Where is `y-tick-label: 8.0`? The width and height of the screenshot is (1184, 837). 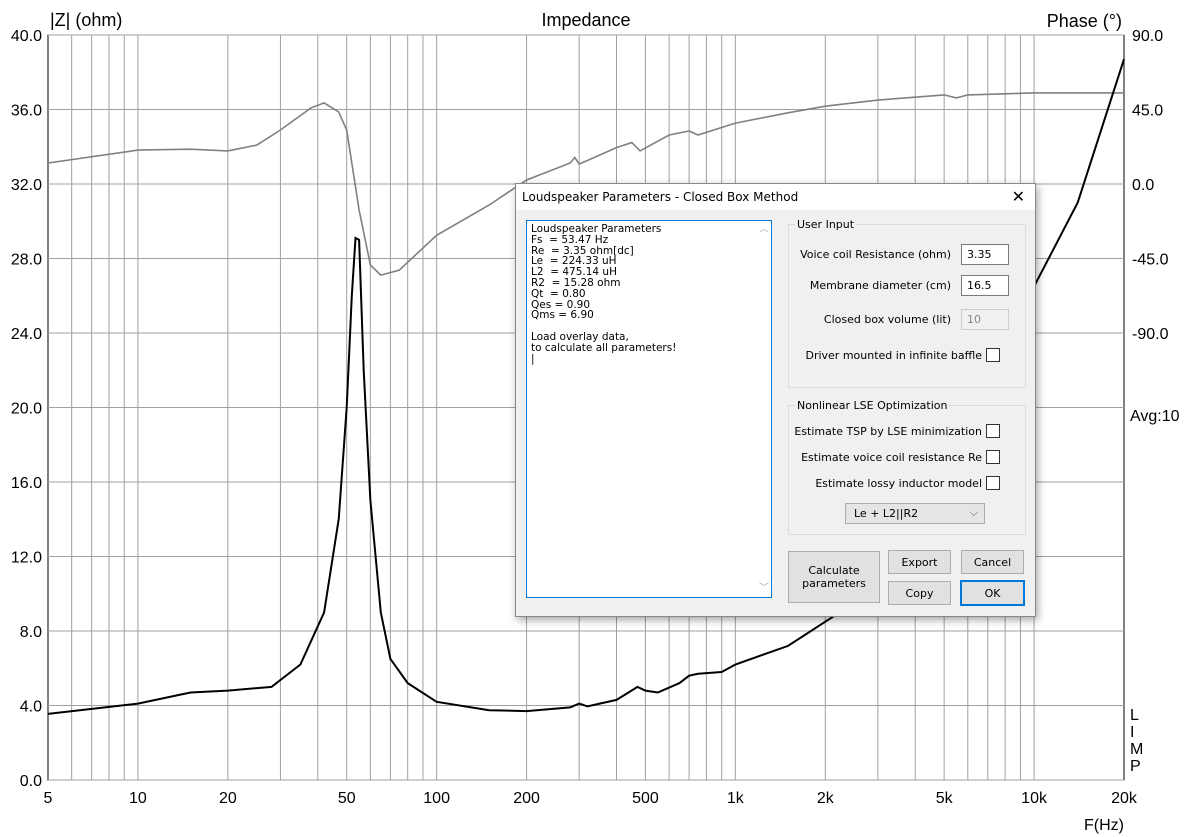 y-tick-label: 8.0 is located at coordinates (31, 632).